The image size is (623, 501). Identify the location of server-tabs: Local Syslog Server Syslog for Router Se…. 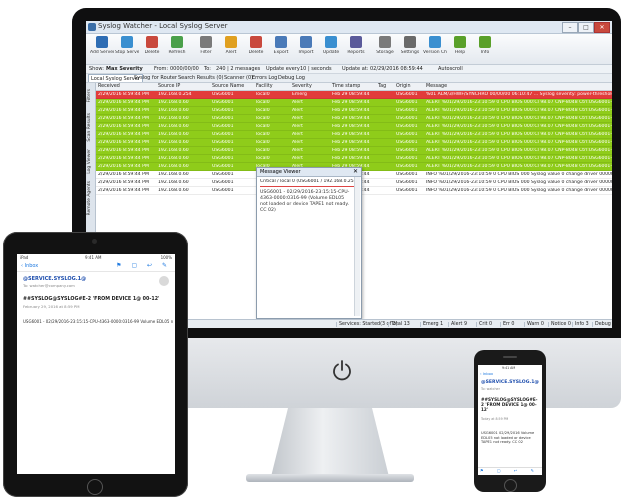
(349, 78).